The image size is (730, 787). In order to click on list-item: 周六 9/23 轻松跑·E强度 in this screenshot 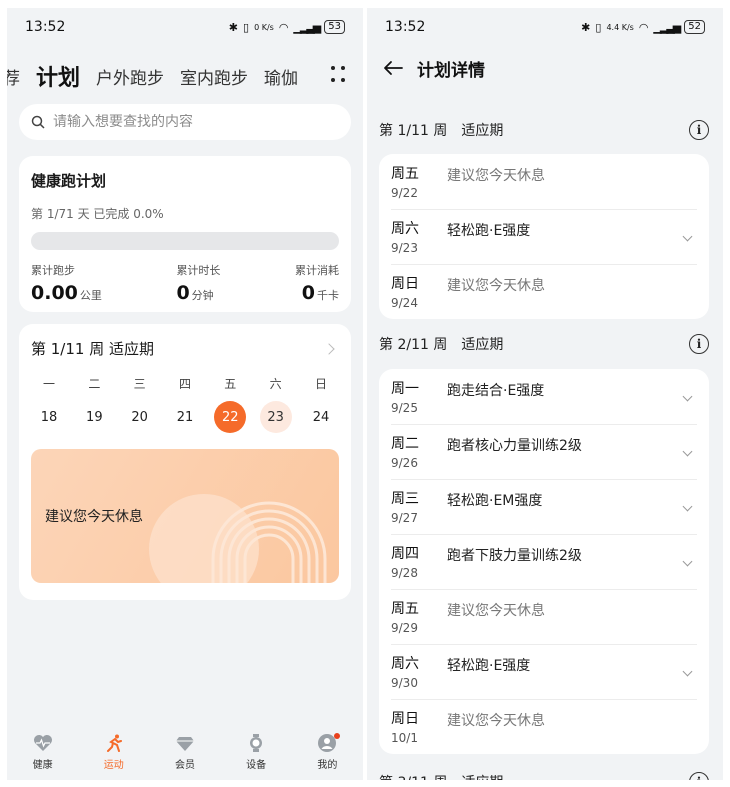, I will do `click(544, 236)`.